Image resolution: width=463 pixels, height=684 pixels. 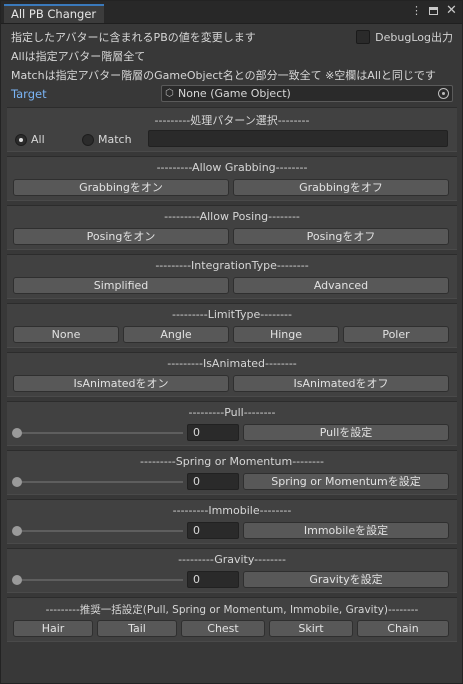 What do you see at coordinates (346, 530) in the screenshot?
I see `immobile-set-button: Immobileを設定` at bounding box center [346, 530].